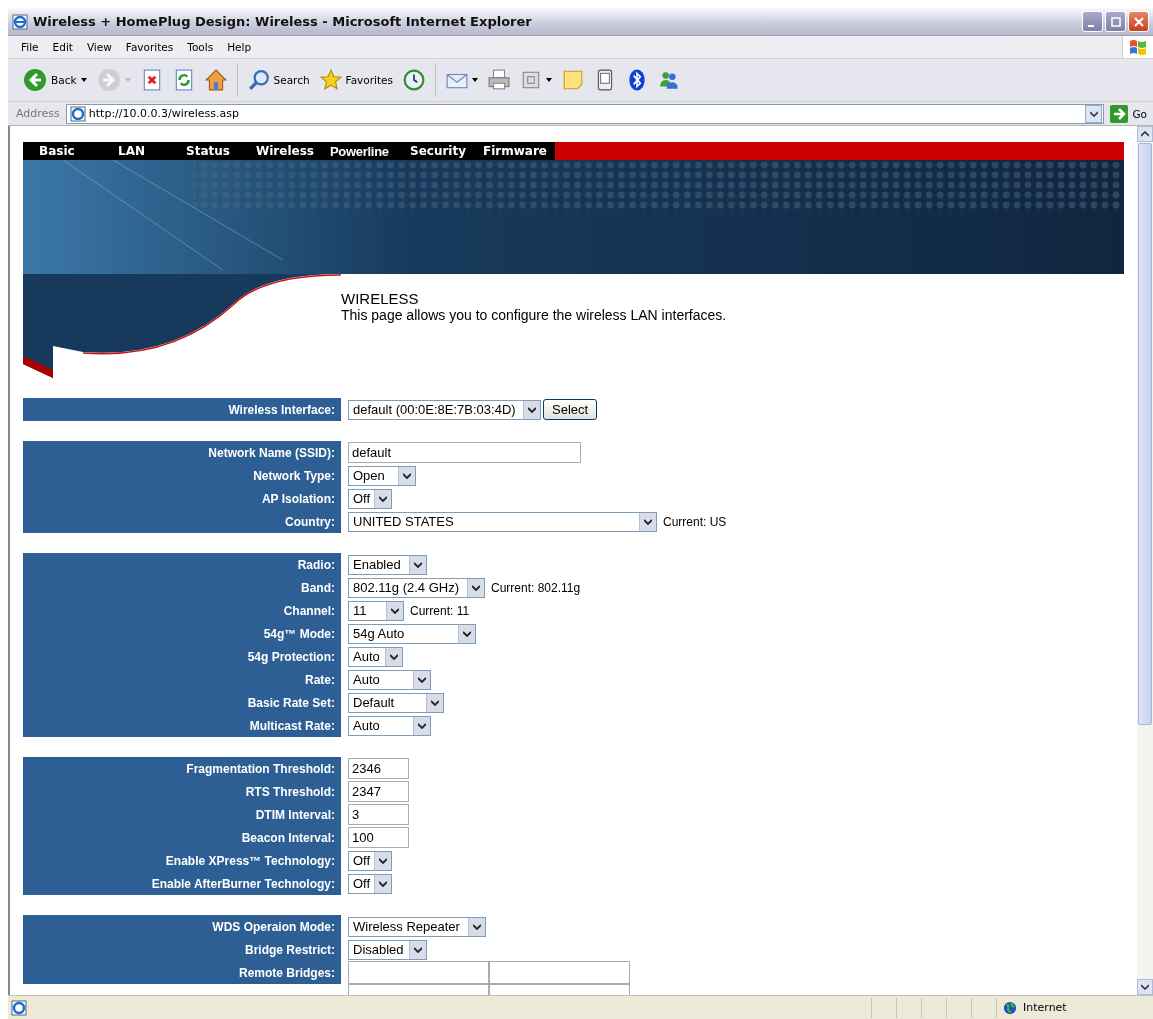  What do you see at coordinates (182, 633) in the screenshot?
I see `field-label: 54g™ Mode:` at bounding box center [182, 633].